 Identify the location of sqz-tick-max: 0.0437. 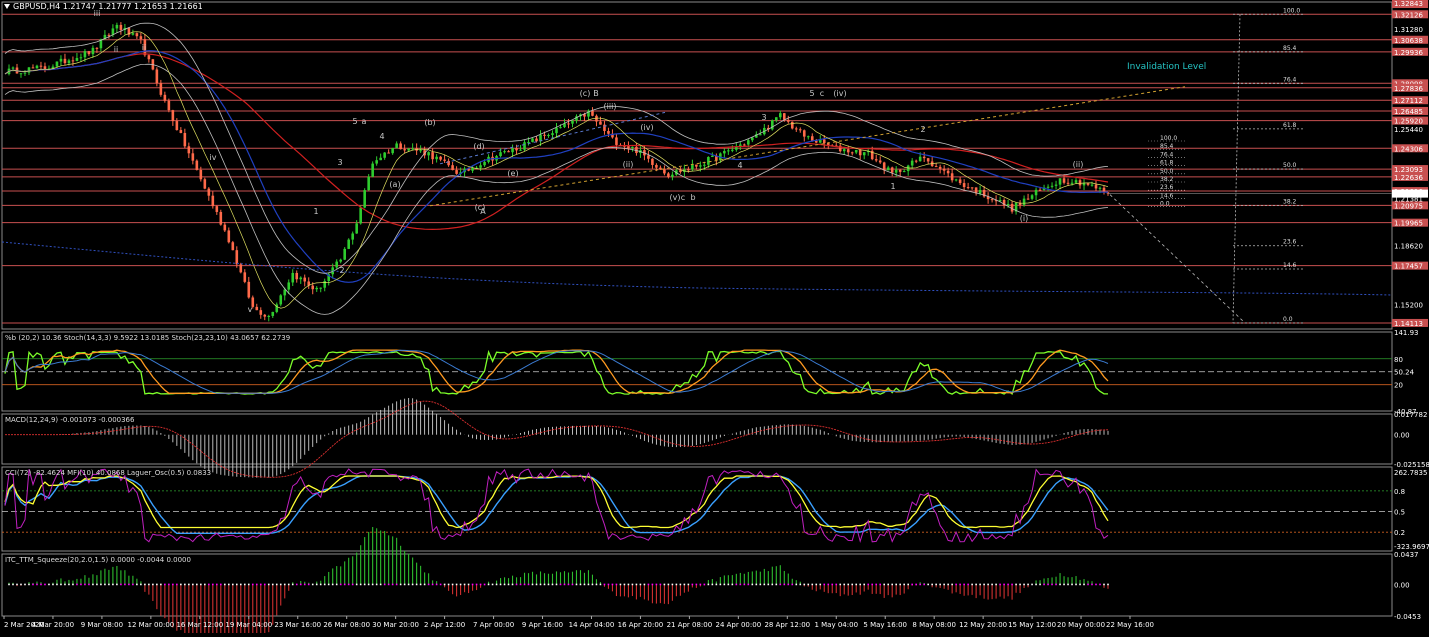
(1406, 555).